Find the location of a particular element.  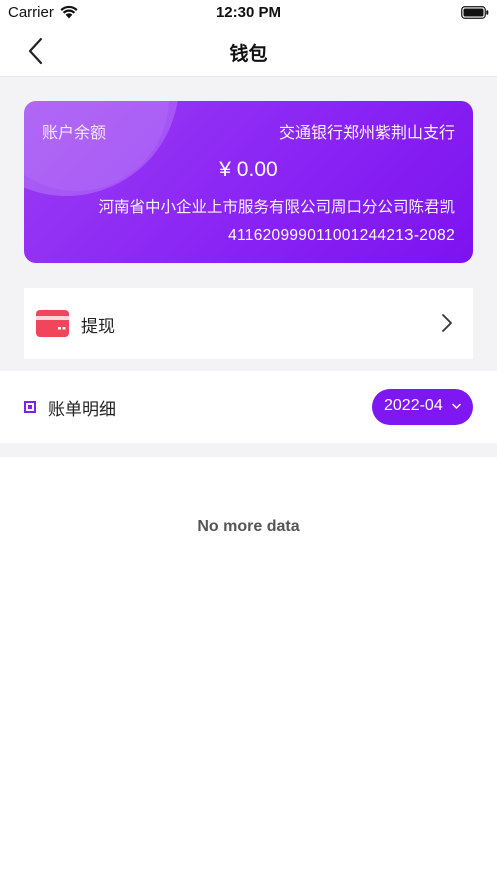

bill-header: 账单明细 2022-04 is located at coordinates (248, 407).